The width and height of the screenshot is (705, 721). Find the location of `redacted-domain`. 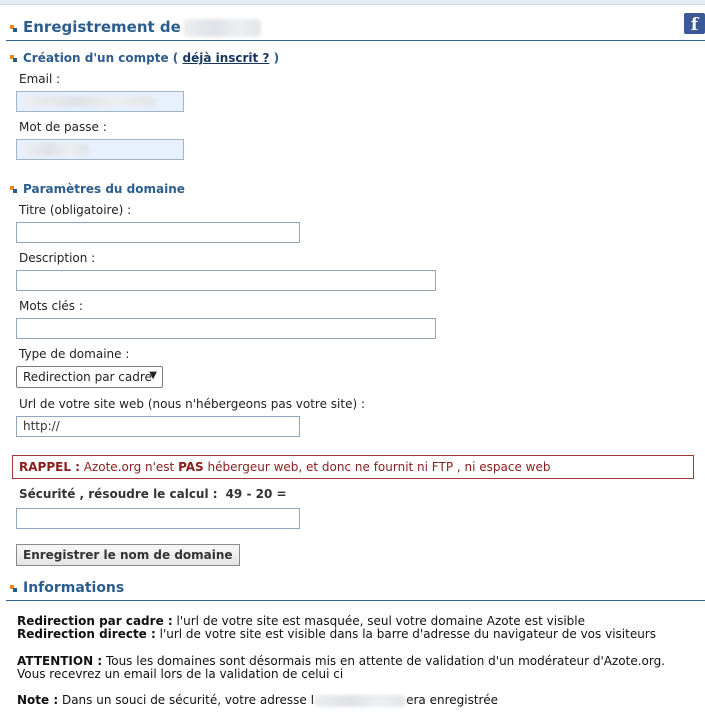

redacted-domain is located at coordinates (221, 27).